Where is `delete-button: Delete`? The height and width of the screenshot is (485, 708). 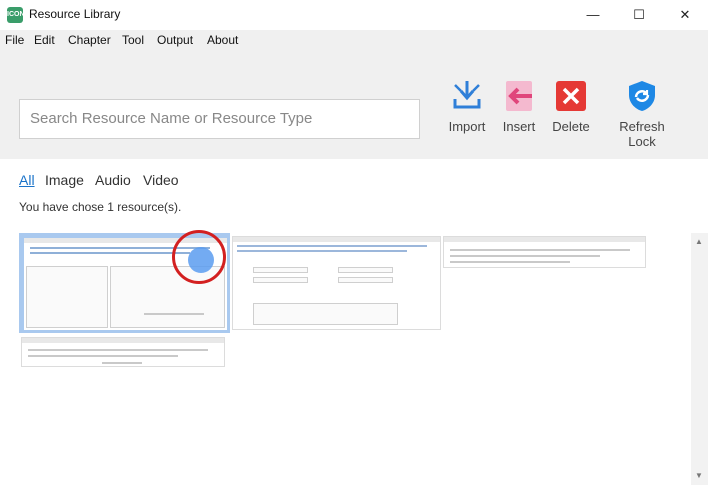 delete-button: Delete is located at coordinates (571, 106).